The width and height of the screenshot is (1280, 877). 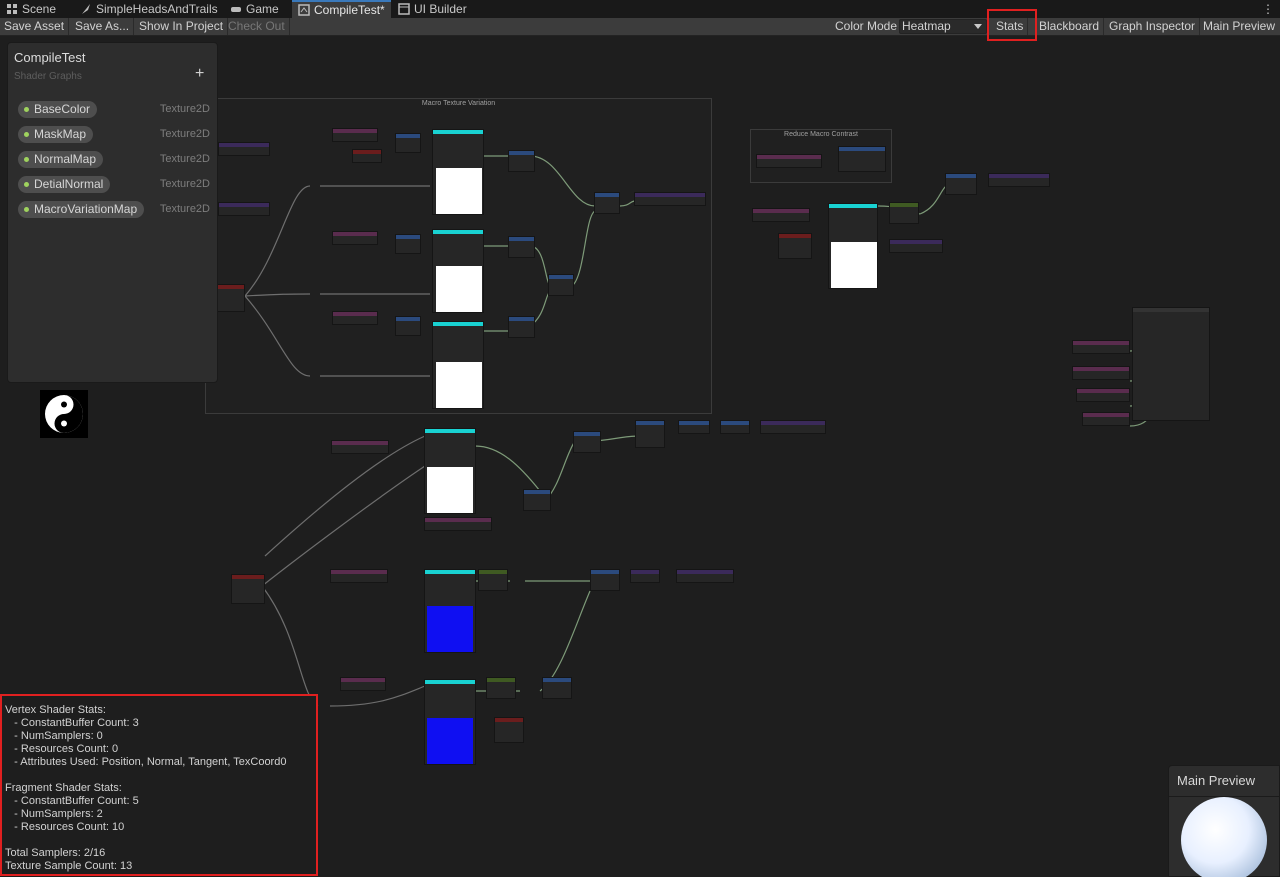 I want to click on stat-line: Fragment Shader Stats:, so click(x=63, y=788).